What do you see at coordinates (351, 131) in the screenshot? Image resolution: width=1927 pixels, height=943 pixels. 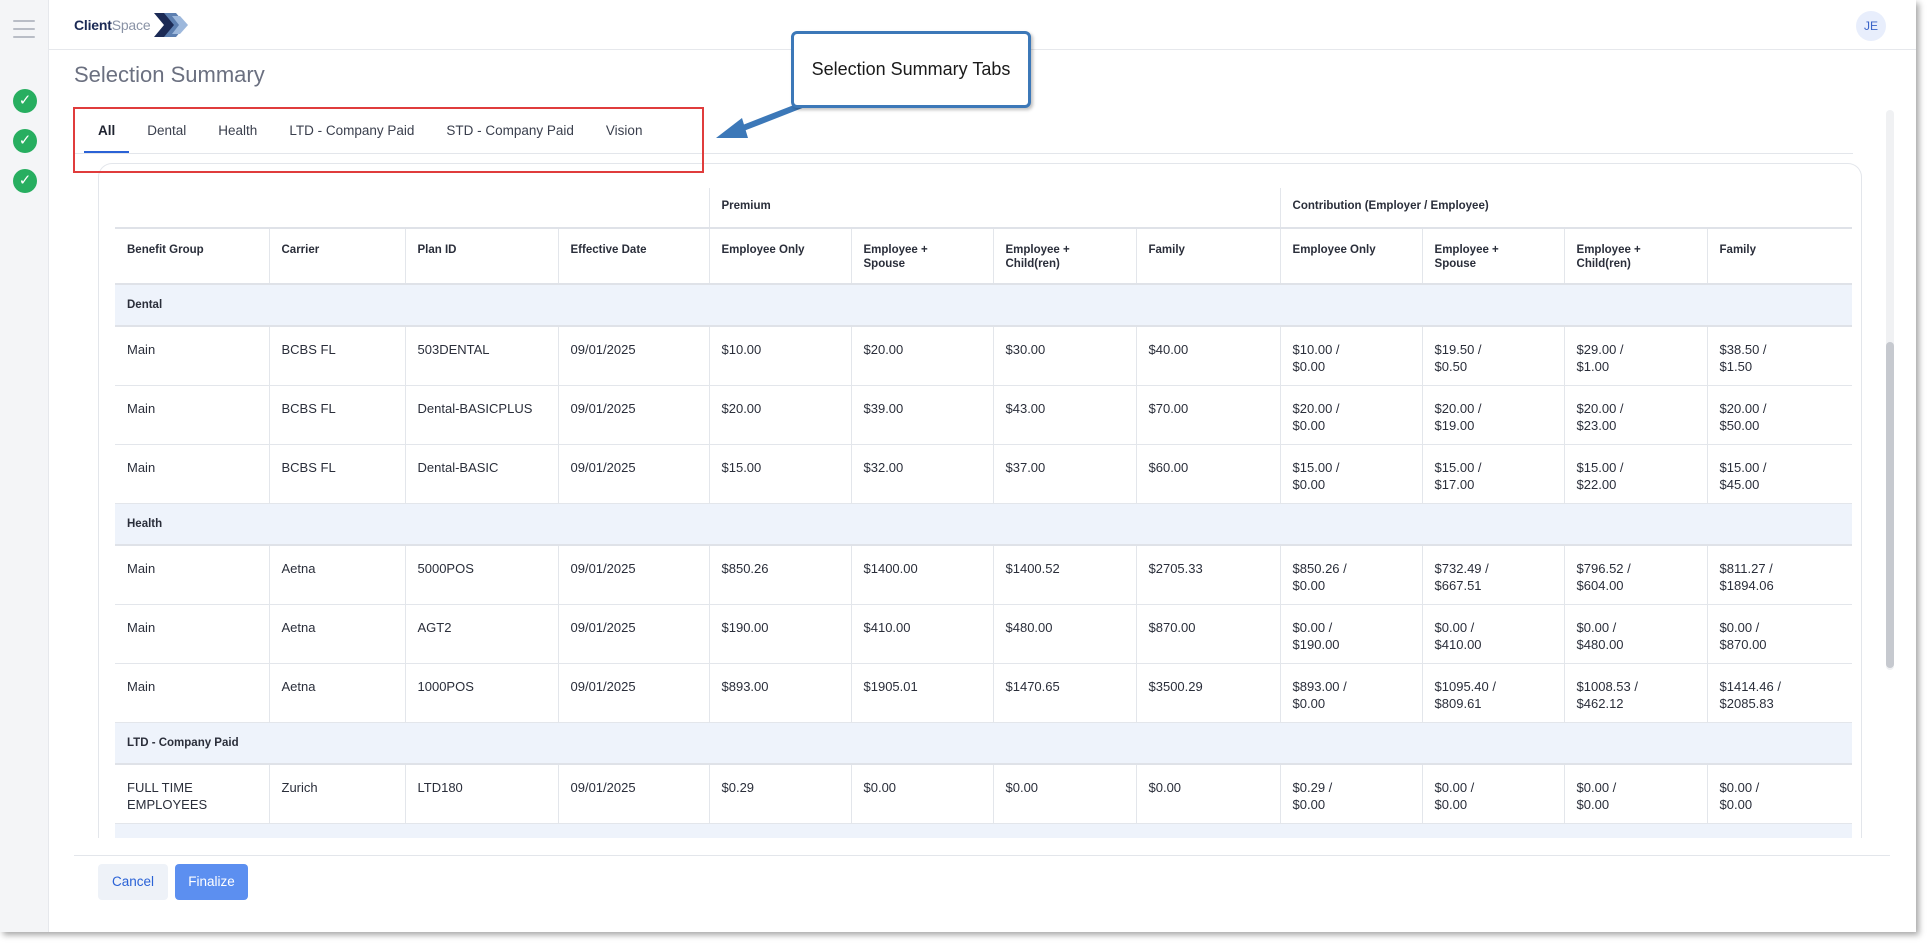 I see `tab-ltd-company-paid: LTD - Company Paid` at bounding box center [351, 131].